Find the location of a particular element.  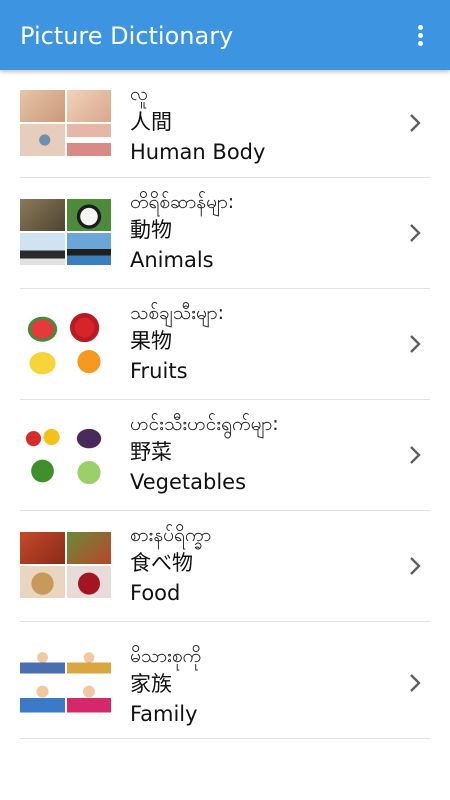

list-item-animals: တိရိစ်ဆာန်မျာ: 動物 Animals is located at coordinates (225, 233).